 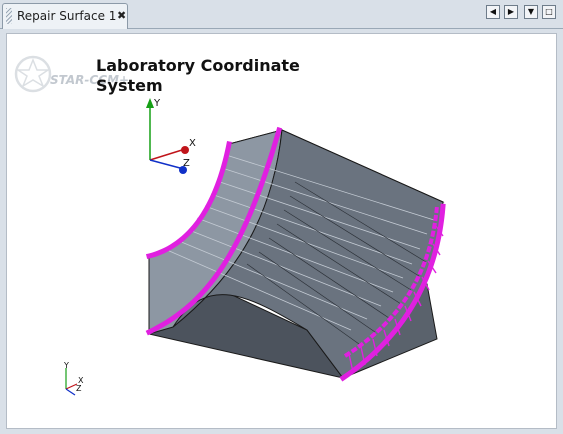 I want to click on scroll-left-icon: ◀, so click(x=493, y=12).